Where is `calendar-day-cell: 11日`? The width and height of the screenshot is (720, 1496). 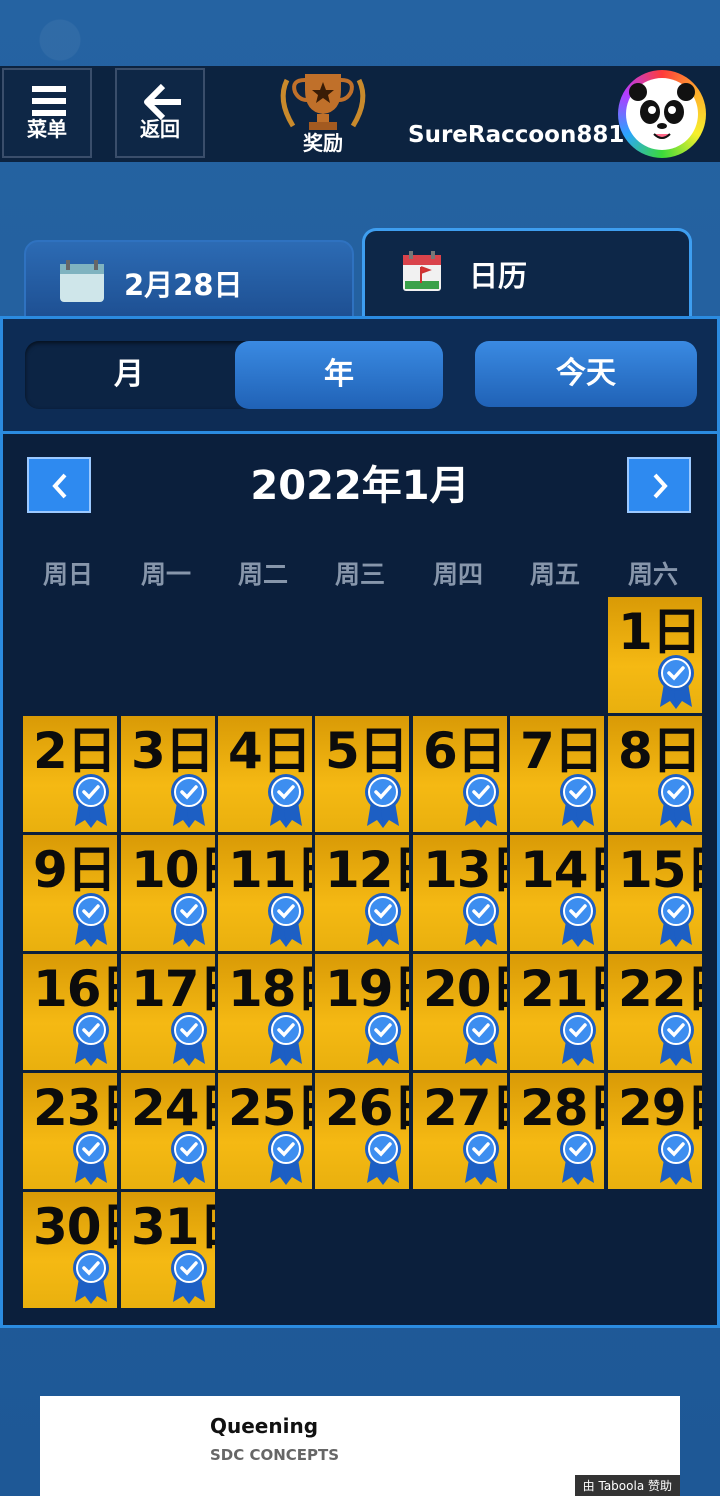 calendar-day-cell: 11日 is located at coordinates (265, 893).